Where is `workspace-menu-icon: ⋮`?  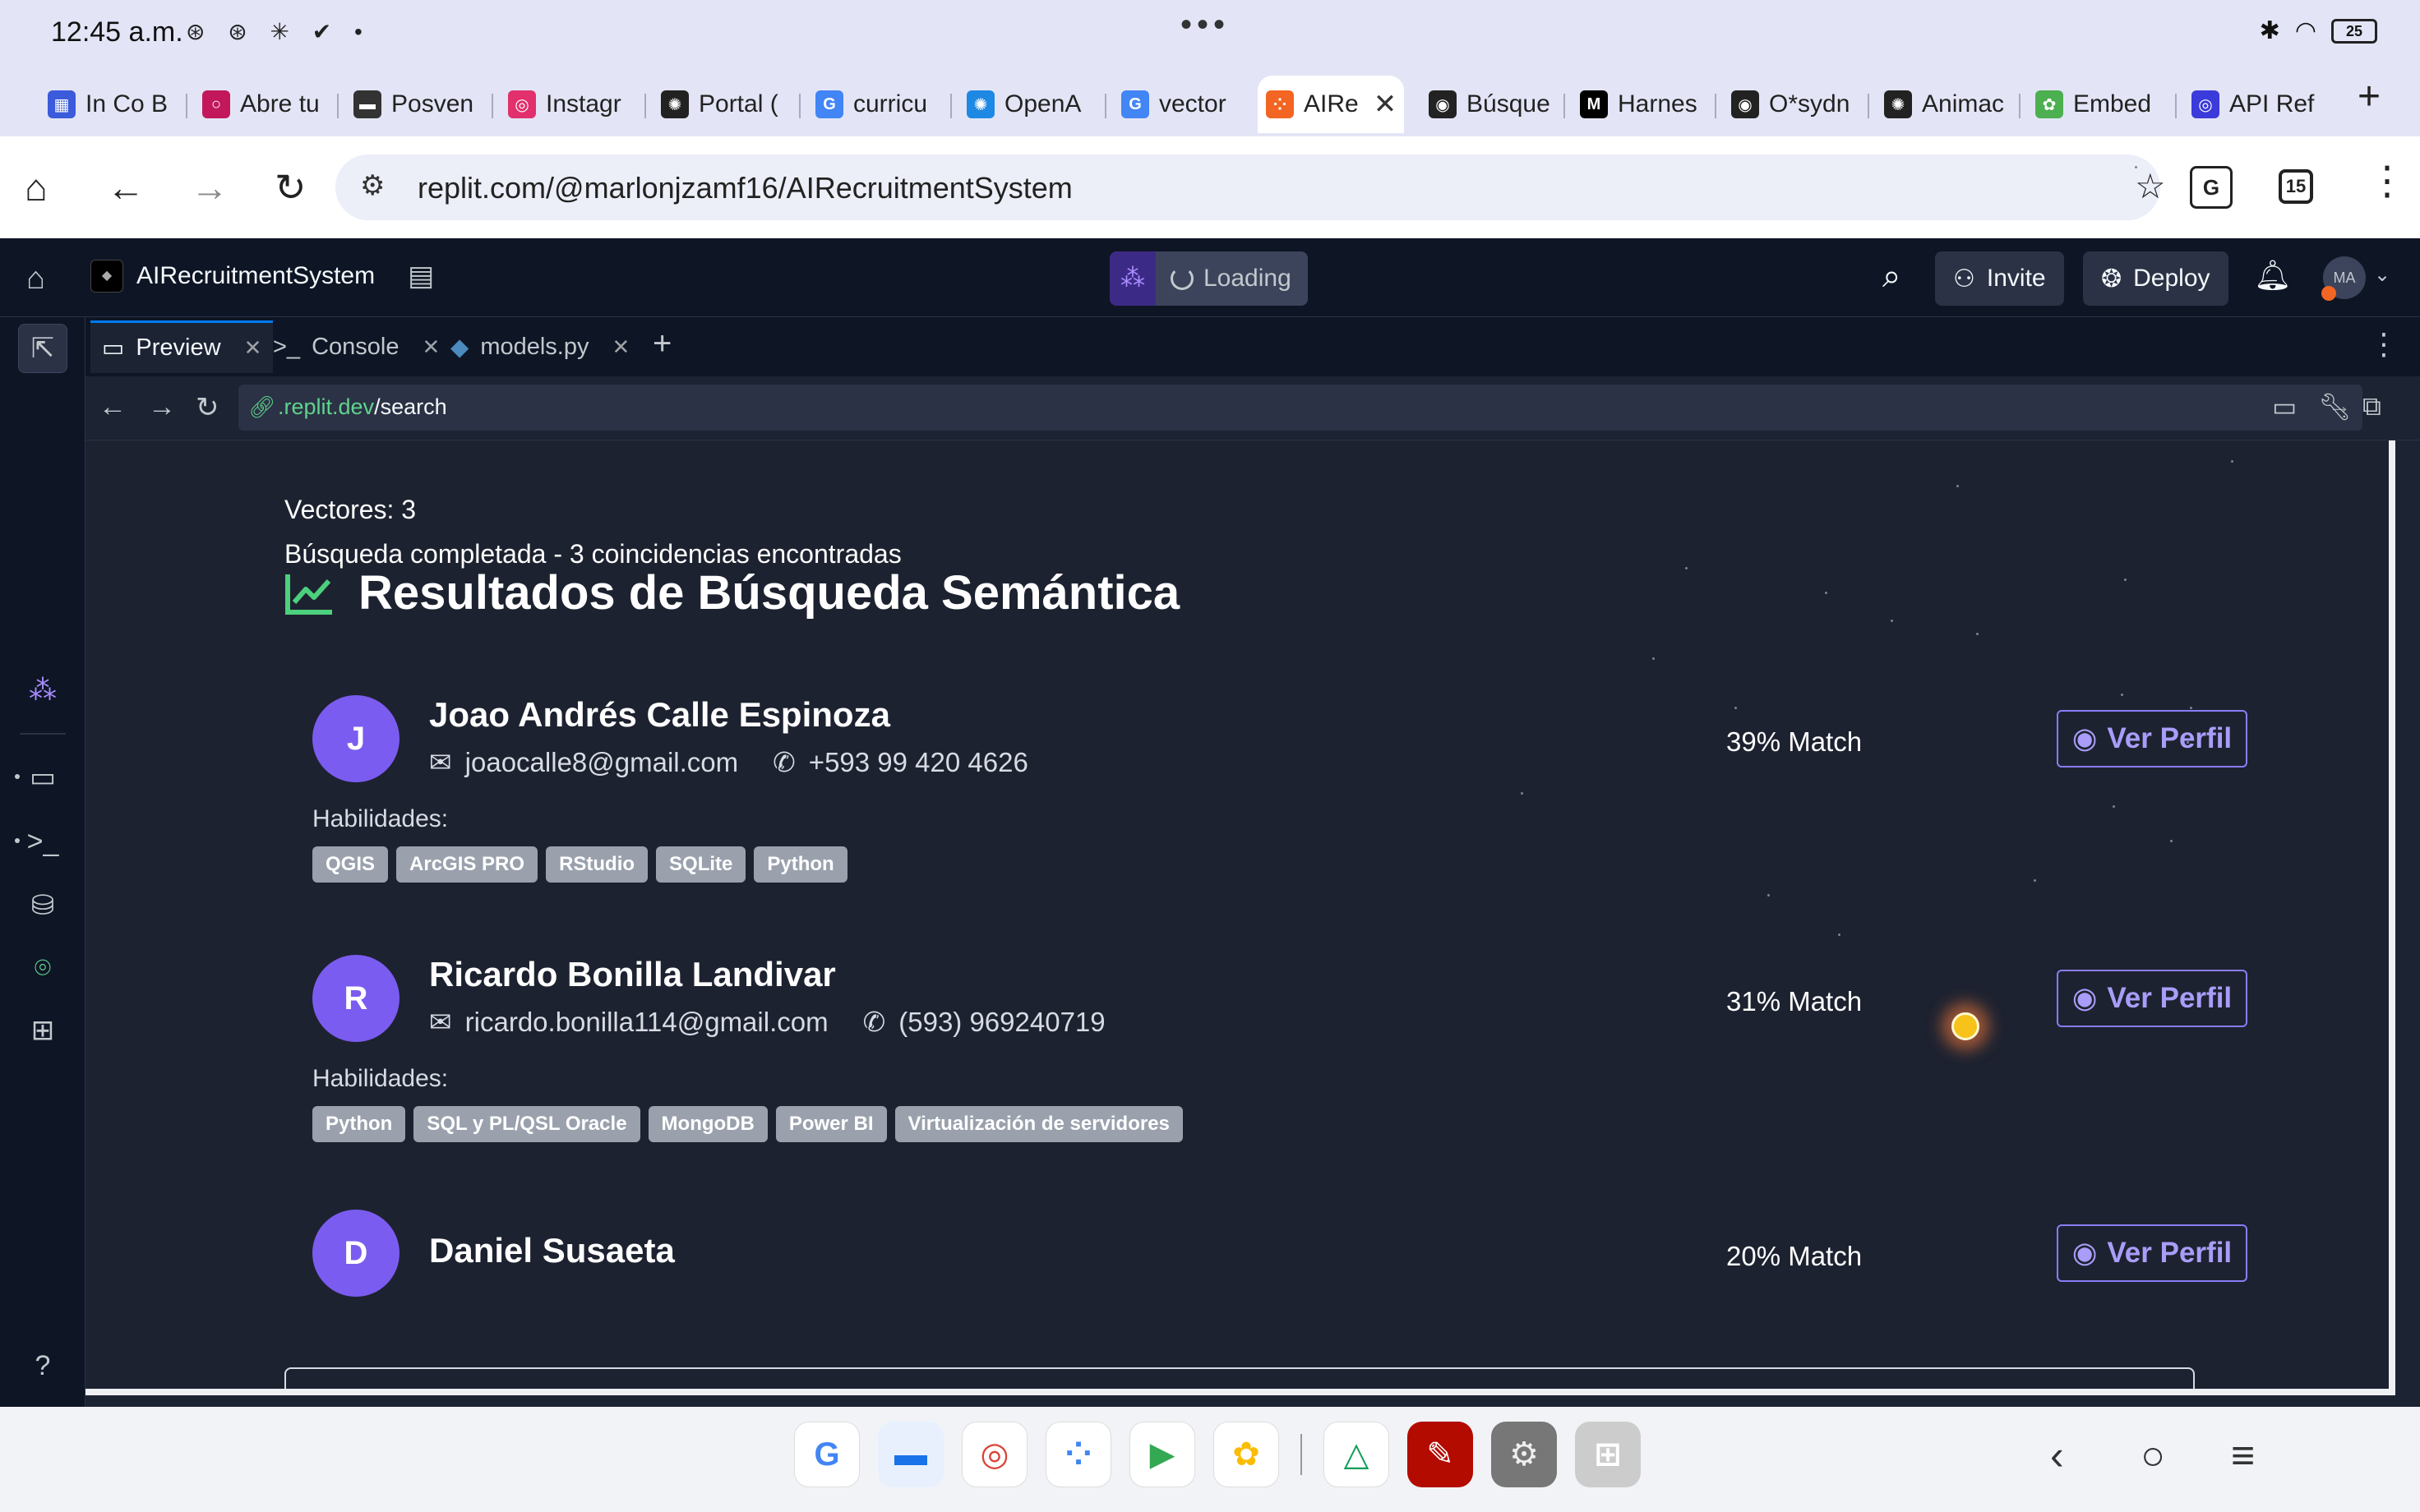
workspace-menu-icon: ⋮ is located at coordinates (2384, 345).